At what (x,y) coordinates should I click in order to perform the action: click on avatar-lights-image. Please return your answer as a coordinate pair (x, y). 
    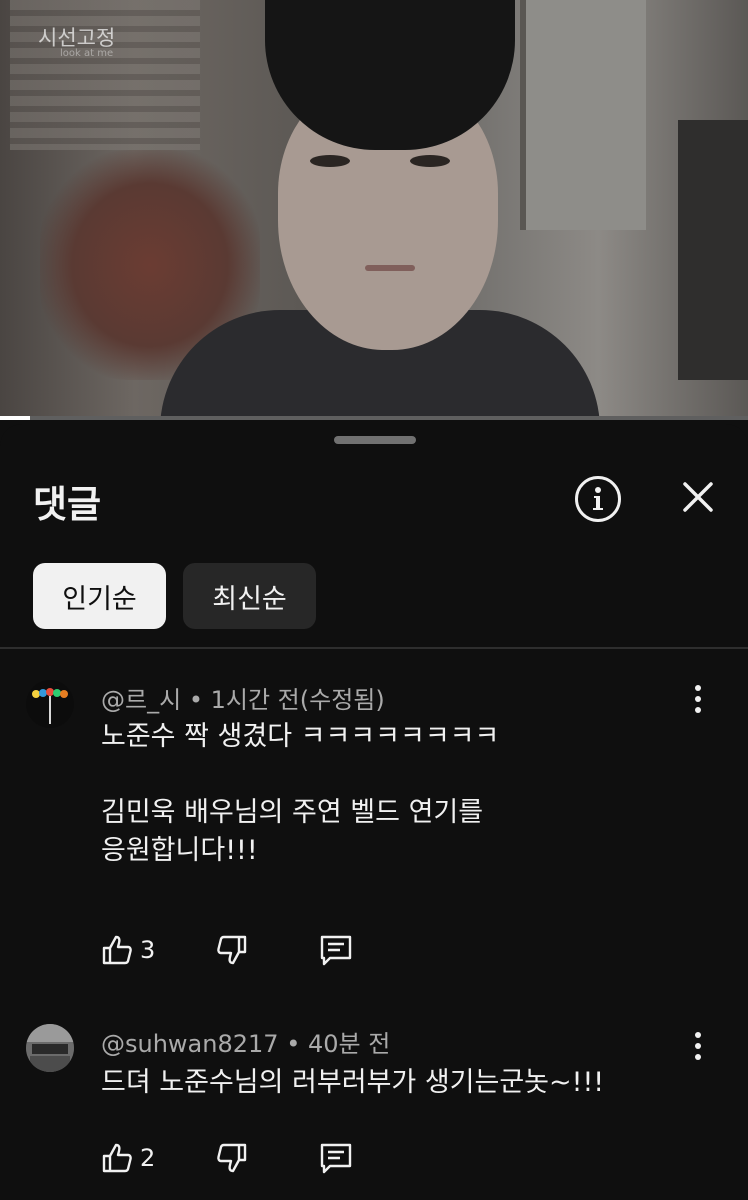
    Looking at the image, I should click on (50, 704).